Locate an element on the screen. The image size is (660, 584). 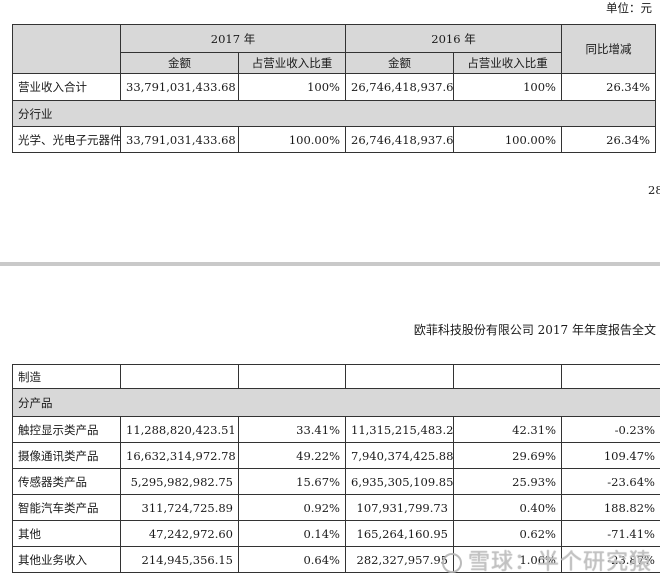
section-row-industry: 分行业 is located at coordinates (334, 113).